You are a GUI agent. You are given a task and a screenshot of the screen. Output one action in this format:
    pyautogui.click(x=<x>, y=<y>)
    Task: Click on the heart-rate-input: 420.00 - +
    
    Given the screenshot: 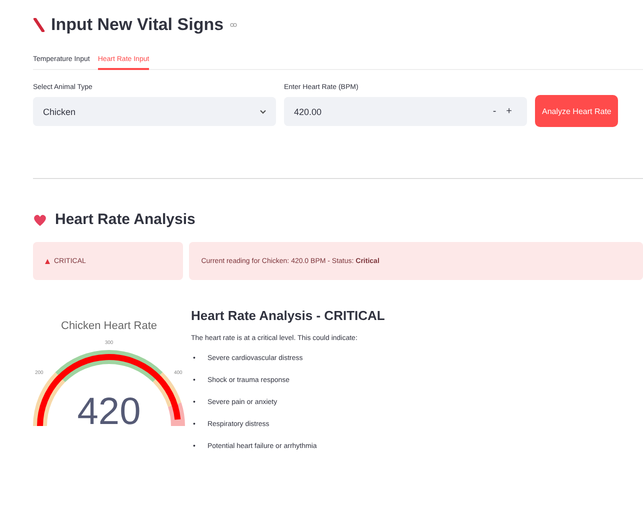 What is the action you would take?
    pyautogui.click(x=405, y=111)
    